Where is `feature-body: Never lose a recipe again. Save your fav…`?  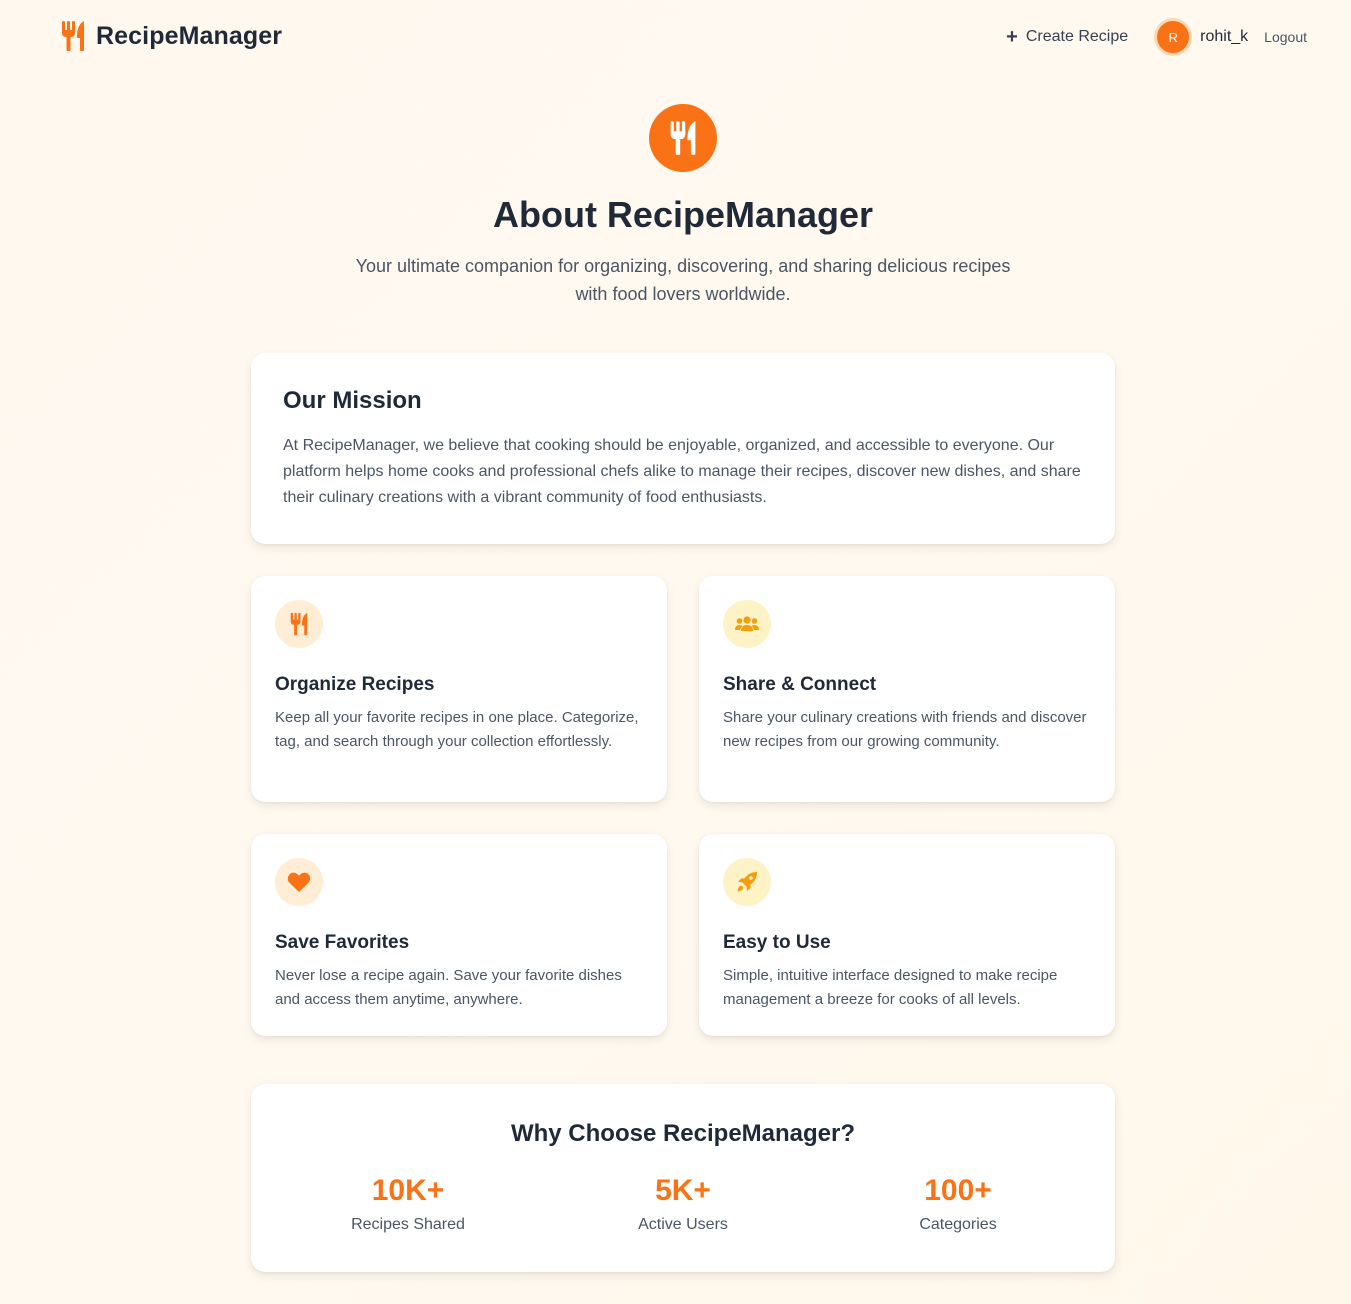
feature-body: Never lose a recipe again. Save your fav… is located at coordinates (448, 987).